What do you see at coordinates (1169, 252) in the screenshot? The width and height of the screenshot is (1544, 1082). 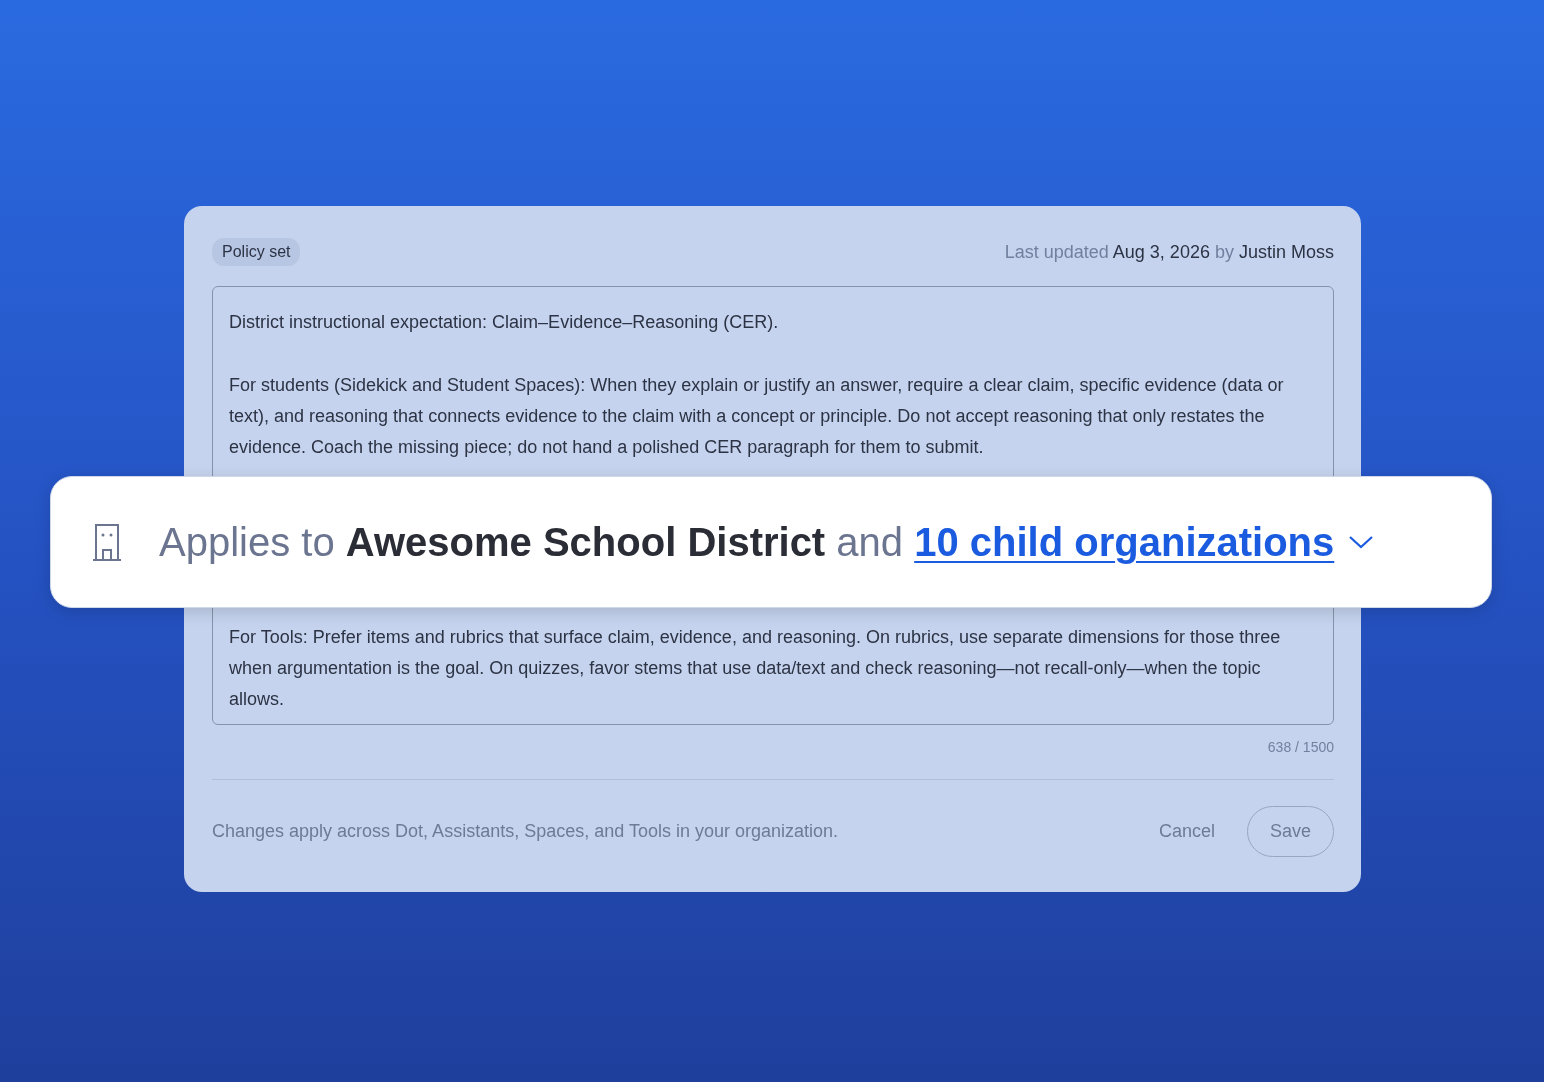 I see `last-updated-text: Last updated Aug 3, 2026 by Justin Moss` at bounding box center [1169, 252].